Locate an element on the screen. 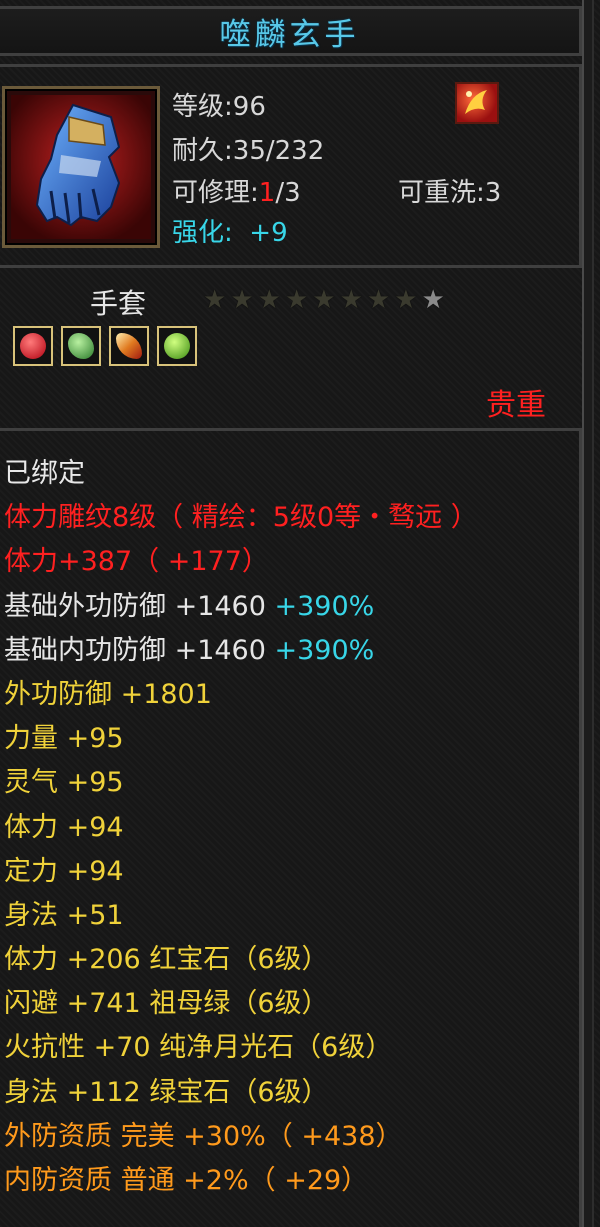 The height and width of the screenshot is (1227, 600). orange-gem-icon is located at coordinates (129, 346).